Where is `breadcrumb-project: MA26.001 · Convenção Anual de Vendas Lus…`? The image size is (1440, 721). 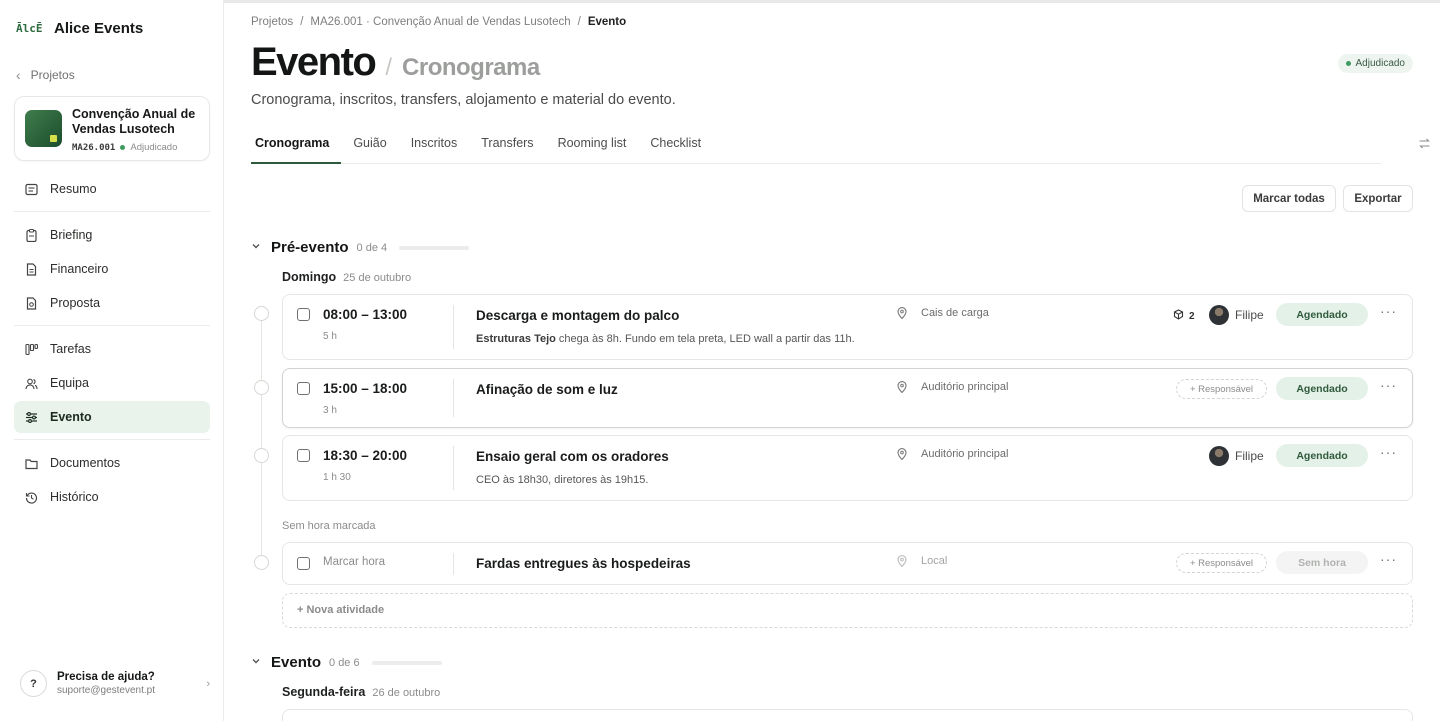 breadcrumb-project: MA26.001 · Convenção Anual de Vendas Lus… is located at coordinates (440, 22).